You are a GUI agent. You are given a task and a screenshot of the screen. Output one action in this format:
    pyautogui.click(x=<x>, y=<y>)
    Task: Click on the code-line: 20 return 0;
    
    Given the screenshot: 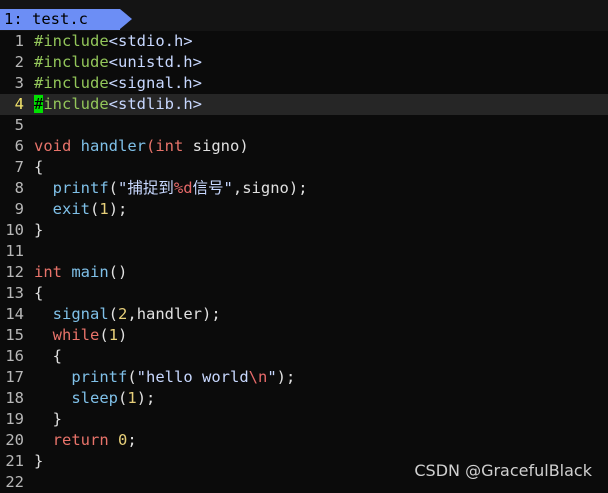 What is the action you would take?
    pyautogui.click(x=304, y=440)
    